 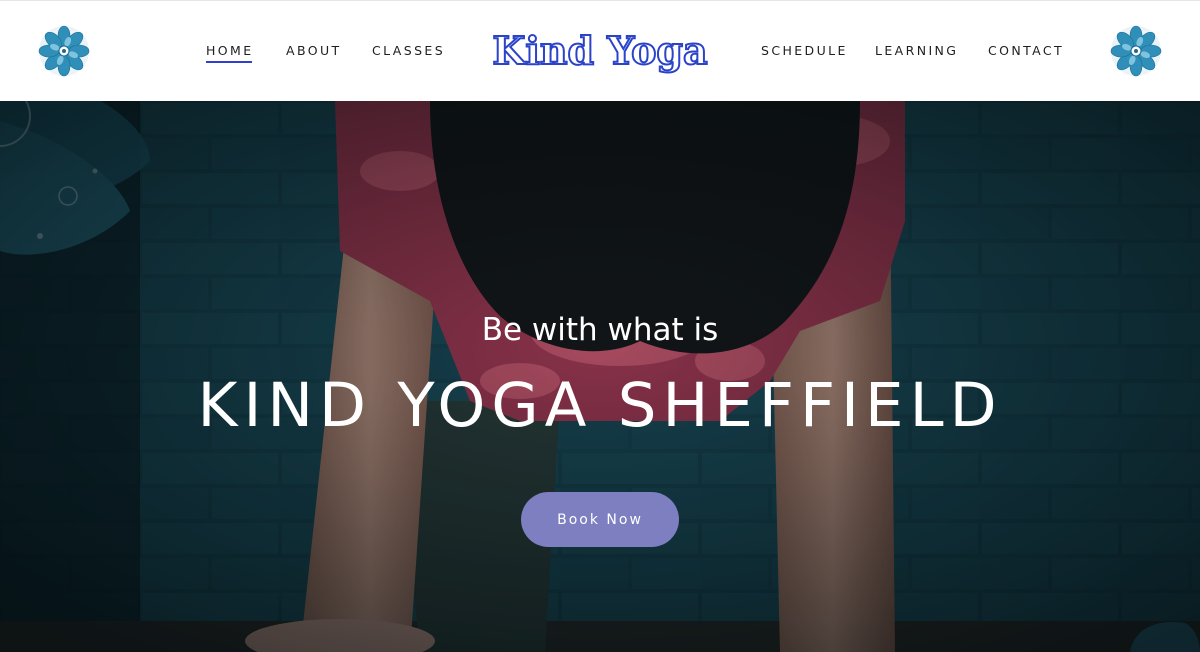 What do you see at coordinates (314, 50) in the screenshot?
I see `nav-about: ABOUT` at bounding box center [314, 50].